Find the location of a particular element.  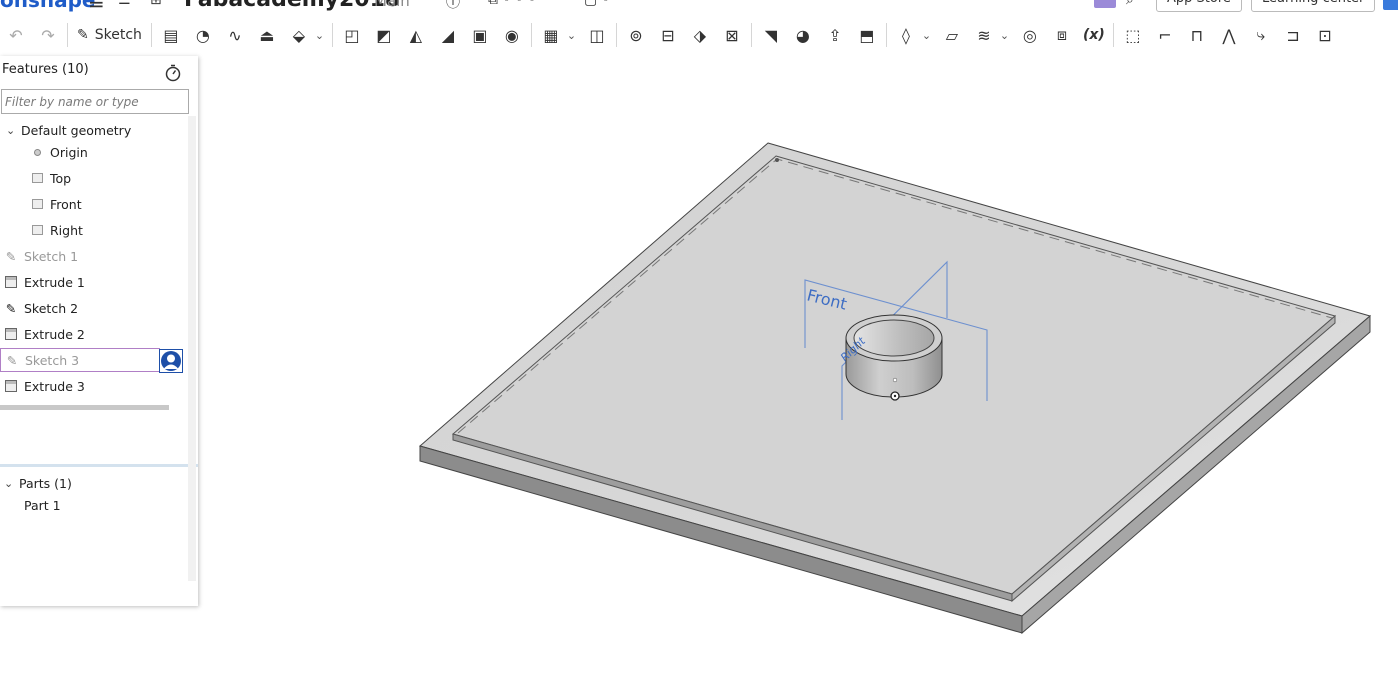

document-title: Fabacademy2018 is located at coordinates (292, 6).